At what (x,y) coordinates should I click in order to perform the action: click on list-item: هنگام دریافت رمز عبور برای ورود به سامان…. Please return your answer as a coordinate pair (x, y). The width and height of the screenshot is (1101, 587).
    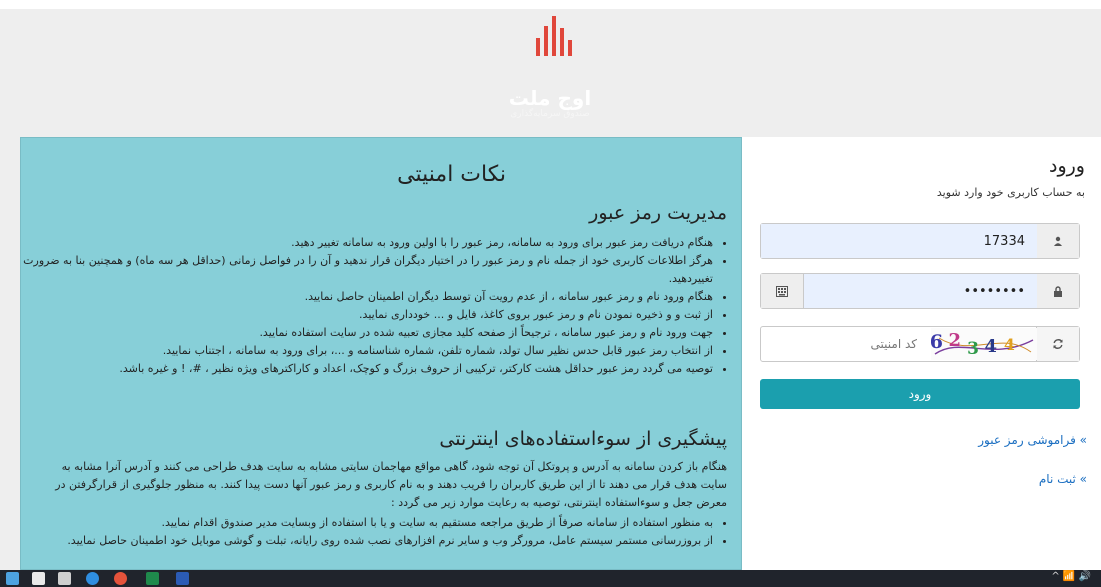
    Looking at the image, I should click on (368, 243).